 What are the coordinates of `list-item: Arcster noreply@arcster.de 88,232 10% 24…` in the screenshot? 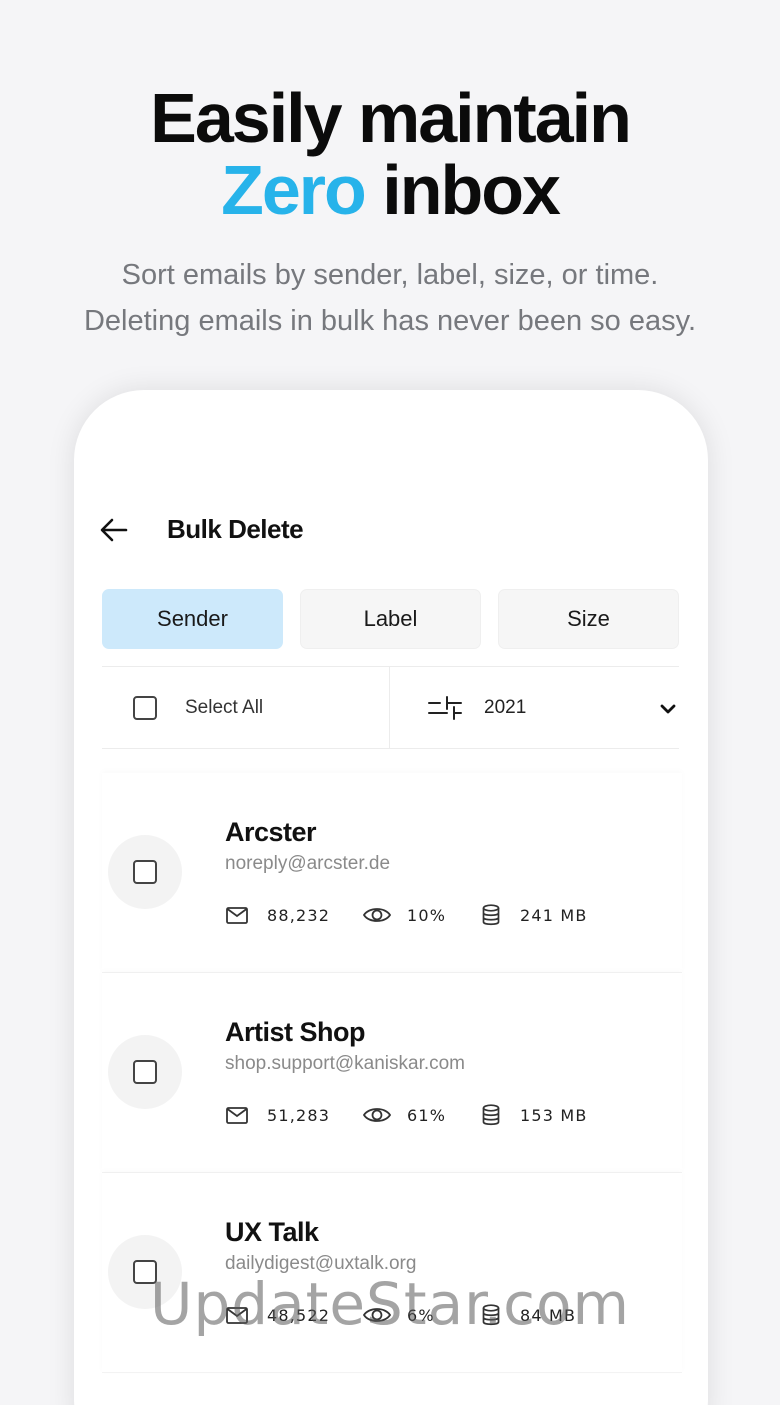 It's located at (392, 873).